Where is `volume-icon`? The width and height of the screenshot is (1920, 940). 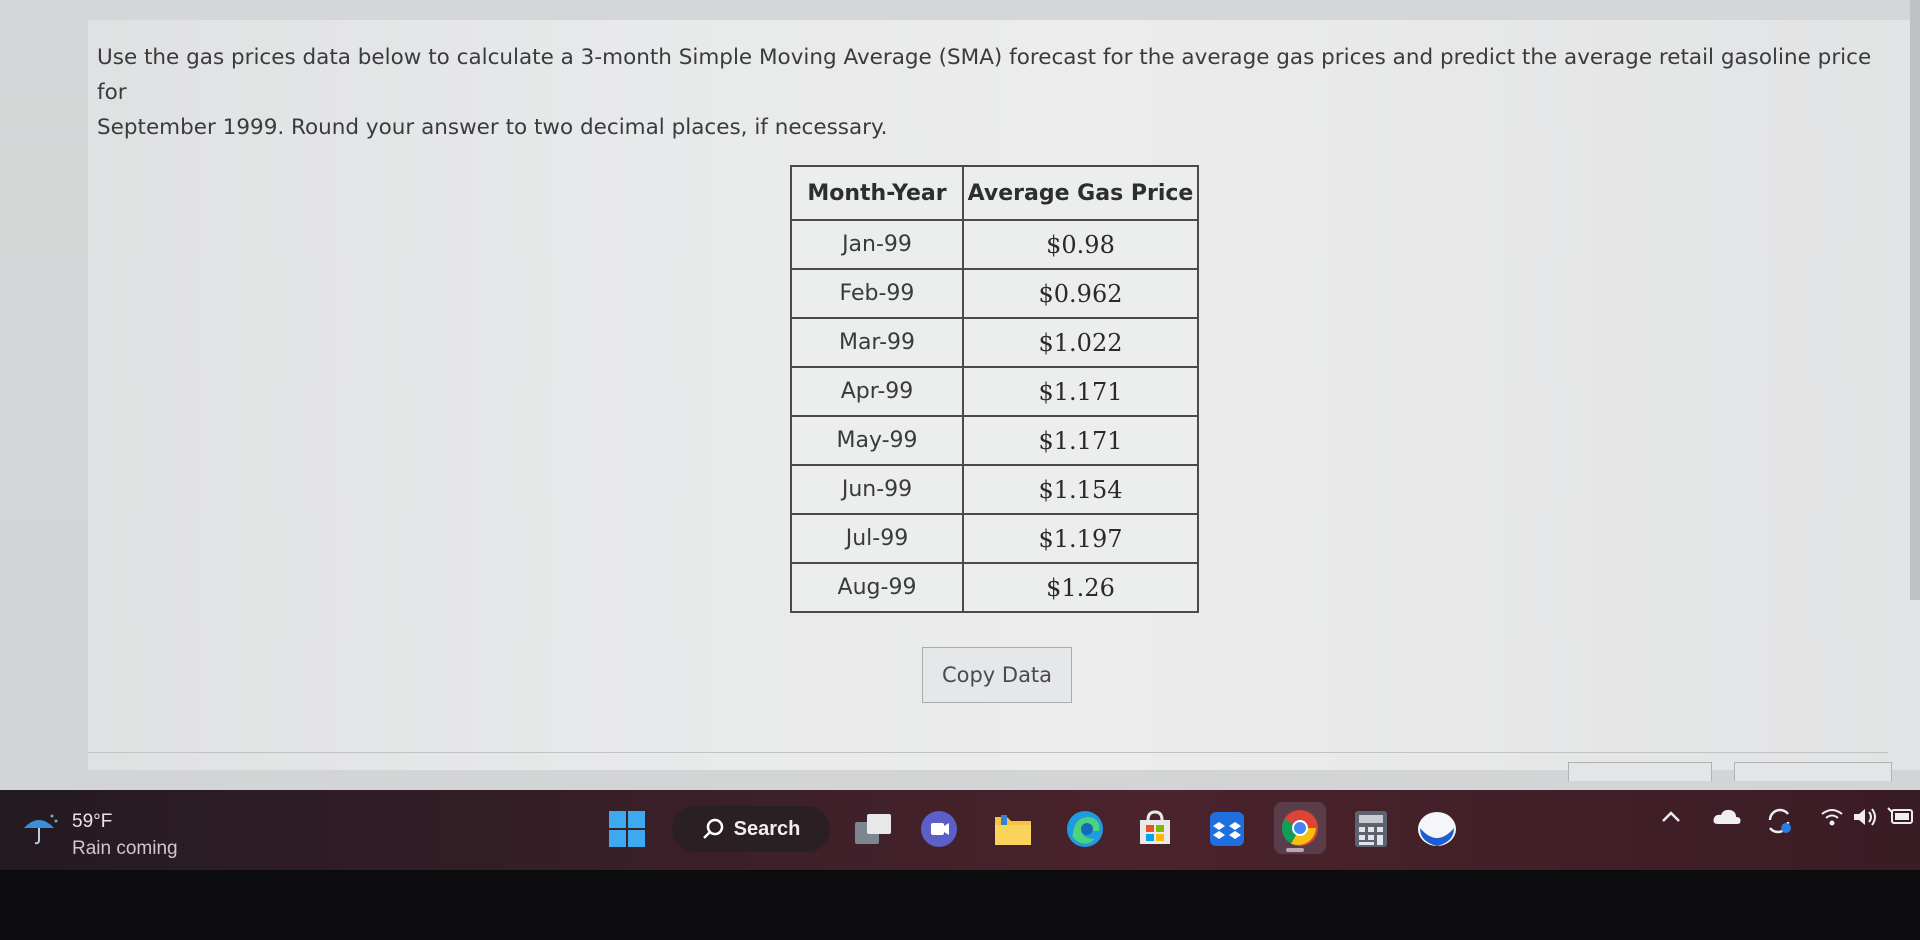
volume-icon is located at coordinates (1866, 819).